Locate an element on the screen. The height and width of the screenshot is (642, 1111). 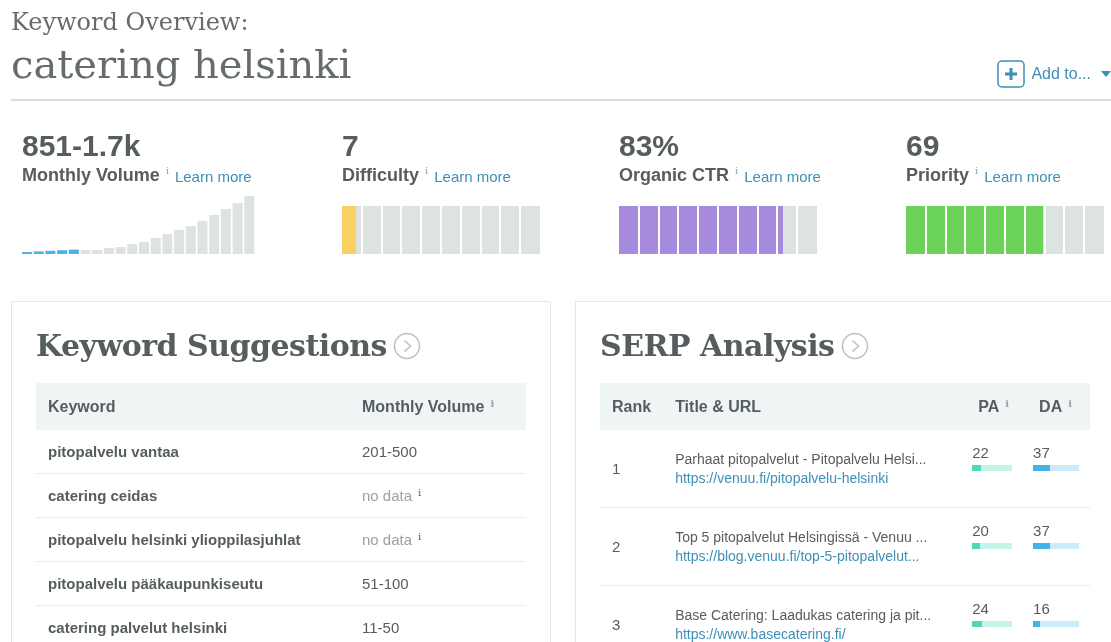
plus-icon is located at coordinates (1011, 74).